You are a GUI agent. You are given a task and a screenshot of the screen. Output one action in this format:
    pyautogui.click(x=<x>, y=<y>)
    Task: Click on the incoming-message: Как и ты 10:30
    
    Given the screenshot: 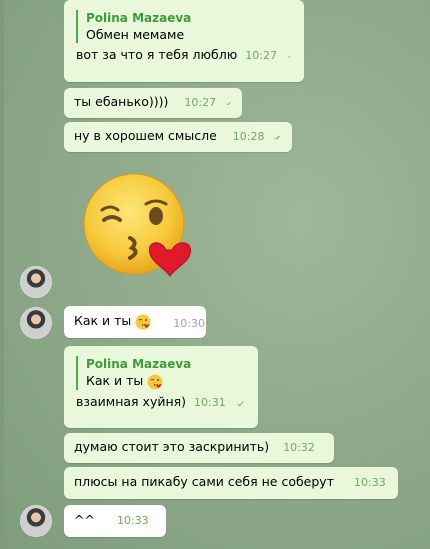 What is the action you would take?
    pyautogui.click(x=135, y=322)
    